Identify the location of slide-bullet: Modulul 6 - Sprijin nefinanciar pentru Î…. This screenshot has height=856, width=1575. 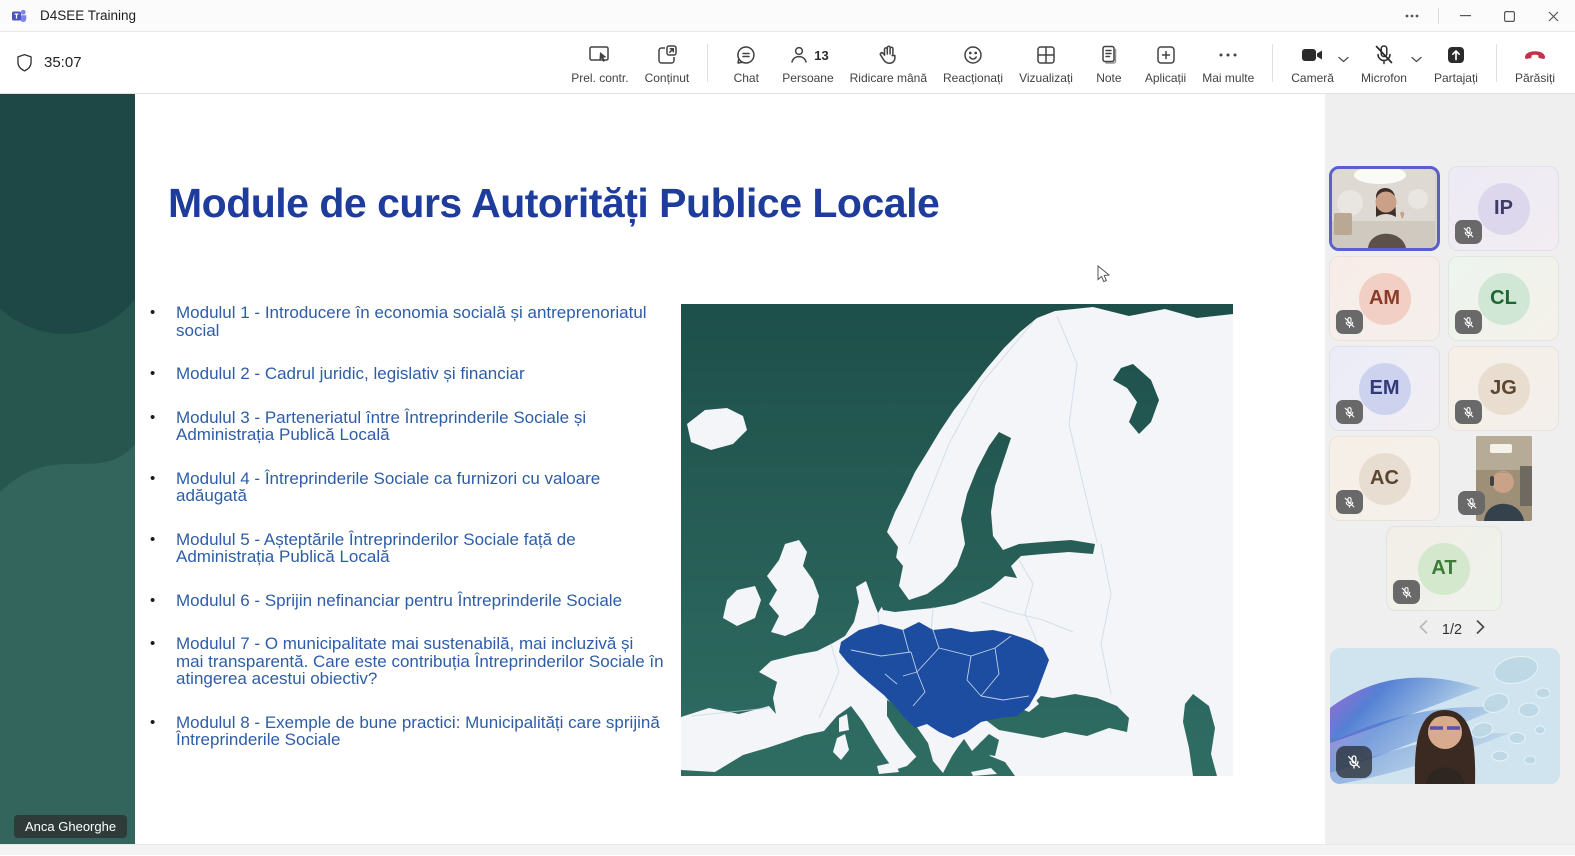
(406, 600).